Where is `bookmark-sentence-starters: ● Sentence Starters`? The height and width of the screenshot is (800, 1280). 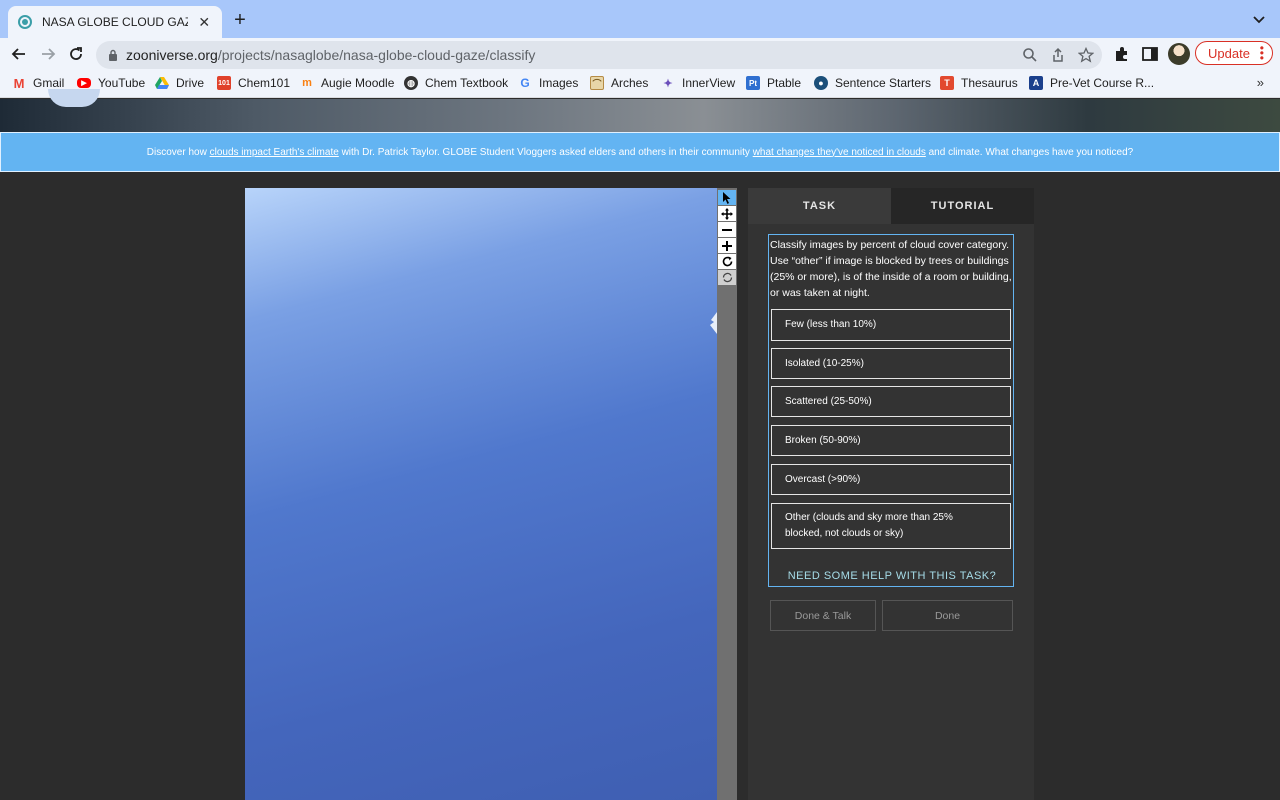 bookmark-sentence-starters: ● Sentence Starters is located at coordinates (872, 83).